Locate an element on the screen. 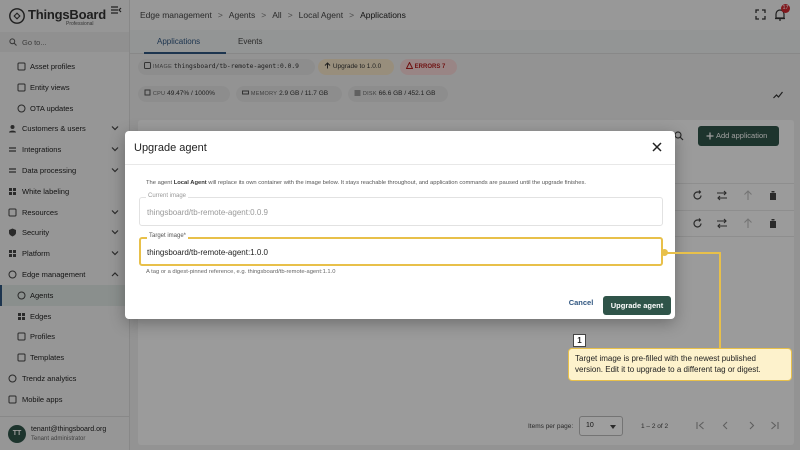 The image size is (800, 450). current-image-label: Current image is located at coordinates (167, 196).